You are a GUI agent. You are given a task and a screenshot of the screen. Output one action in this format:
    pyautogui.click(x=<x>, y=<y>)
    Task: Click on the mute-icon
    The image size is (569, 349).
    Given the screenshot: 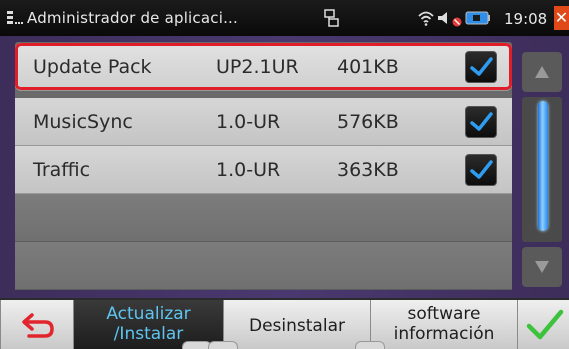 What is the action you would take?
    pyautogui.click(x=457, y=19)
    